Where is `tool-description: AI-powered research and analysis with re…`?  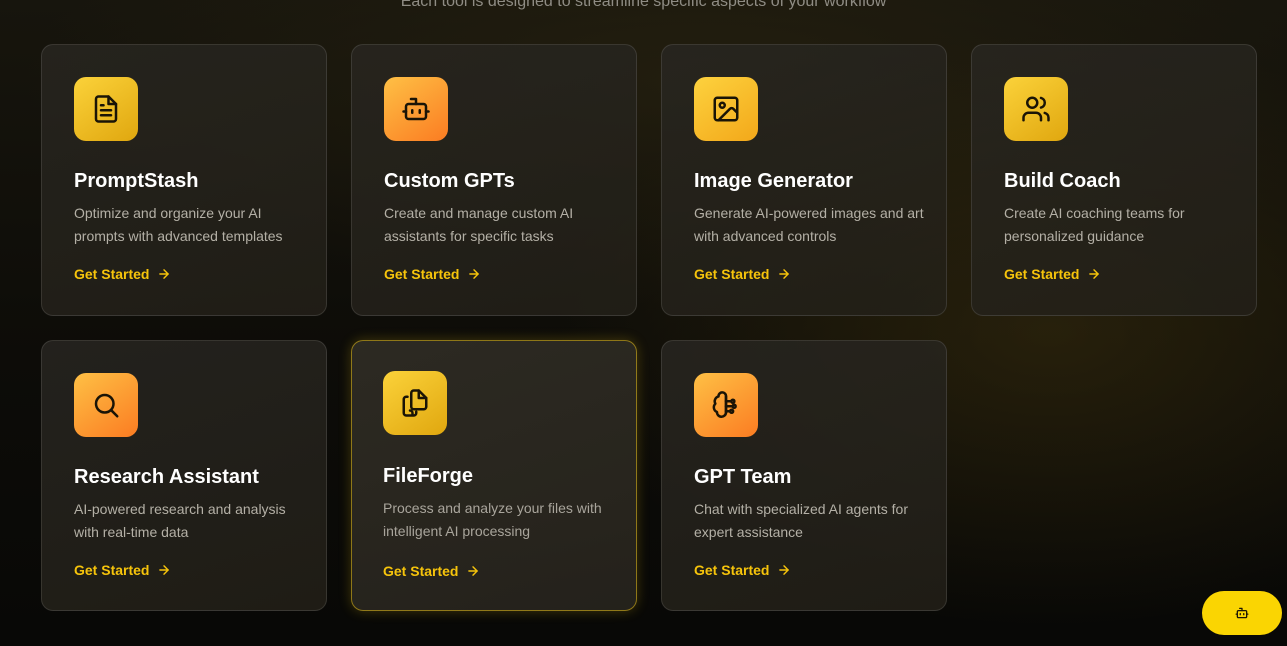 tool-description: AI-powered research and analysis with re… is located at coordinates (180, 520).